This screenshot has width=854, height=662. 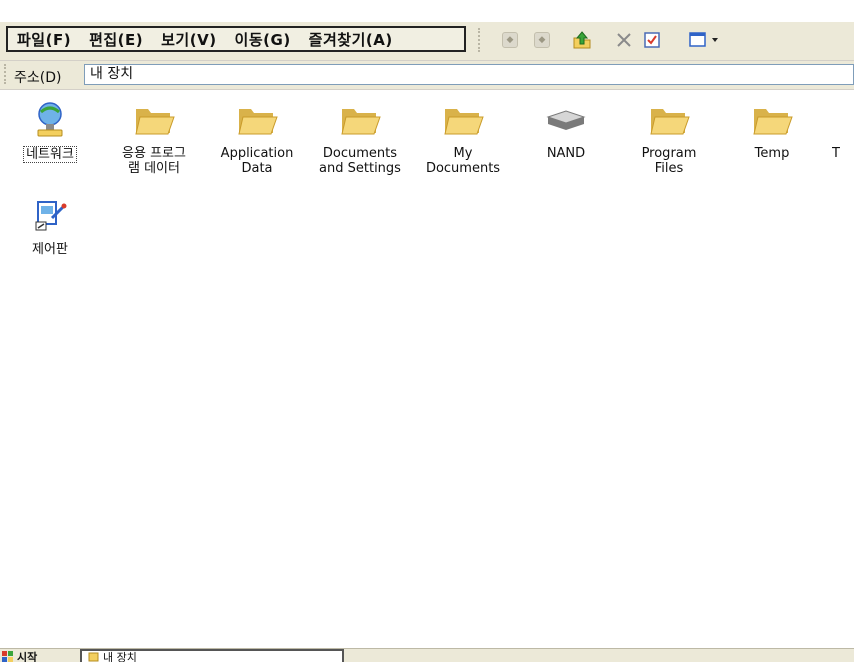 What do you see at coordinates (715, 40) in the screenshot?
I see `chevron-down-icon` at bounding box center [715, 40].